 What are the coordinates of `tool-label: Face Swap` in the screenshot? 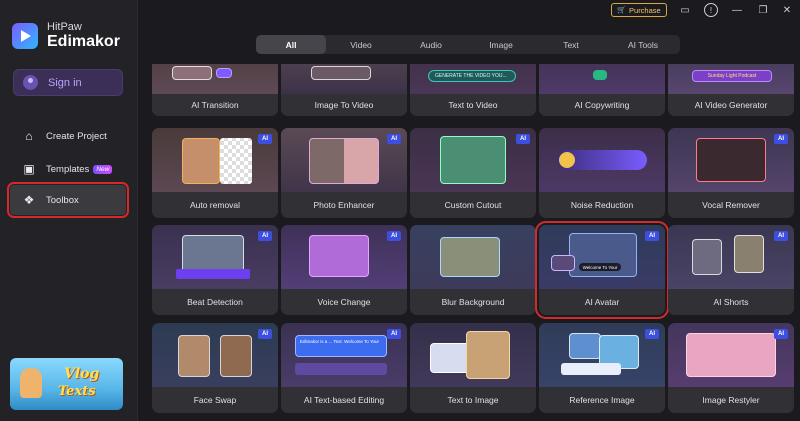 It's located at (215, 400).